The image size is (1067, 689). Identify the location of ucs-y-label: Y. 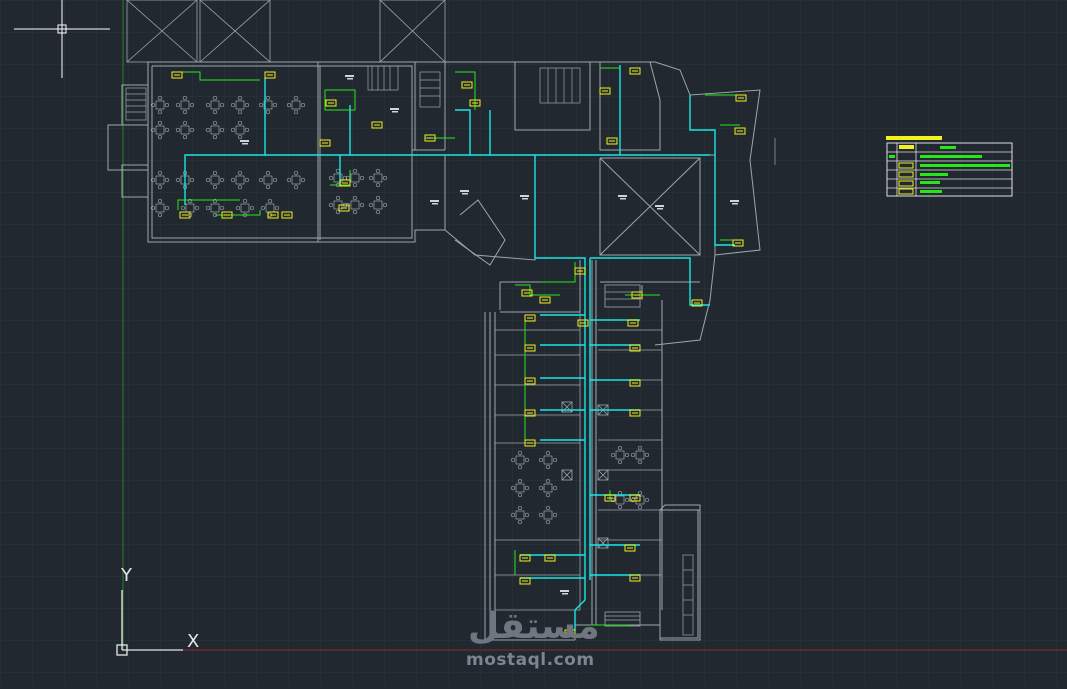
(126, 575).